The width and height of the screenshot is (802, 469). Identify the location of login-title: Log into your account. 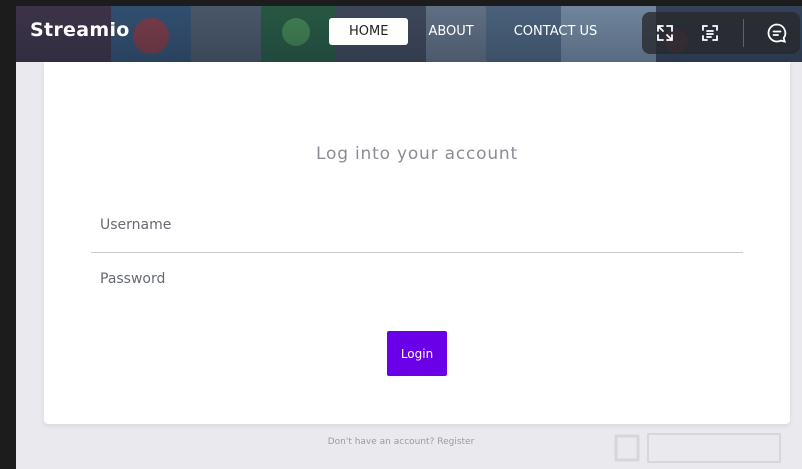
(417, 154).